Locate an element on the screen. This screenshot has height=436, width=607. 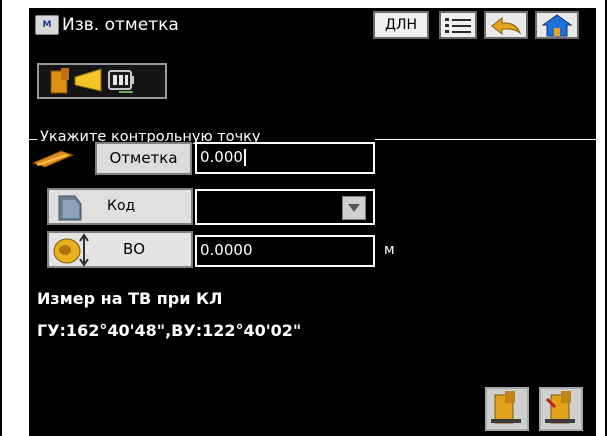
backsight-button-label: ВО is located at coordinates (134, 249).